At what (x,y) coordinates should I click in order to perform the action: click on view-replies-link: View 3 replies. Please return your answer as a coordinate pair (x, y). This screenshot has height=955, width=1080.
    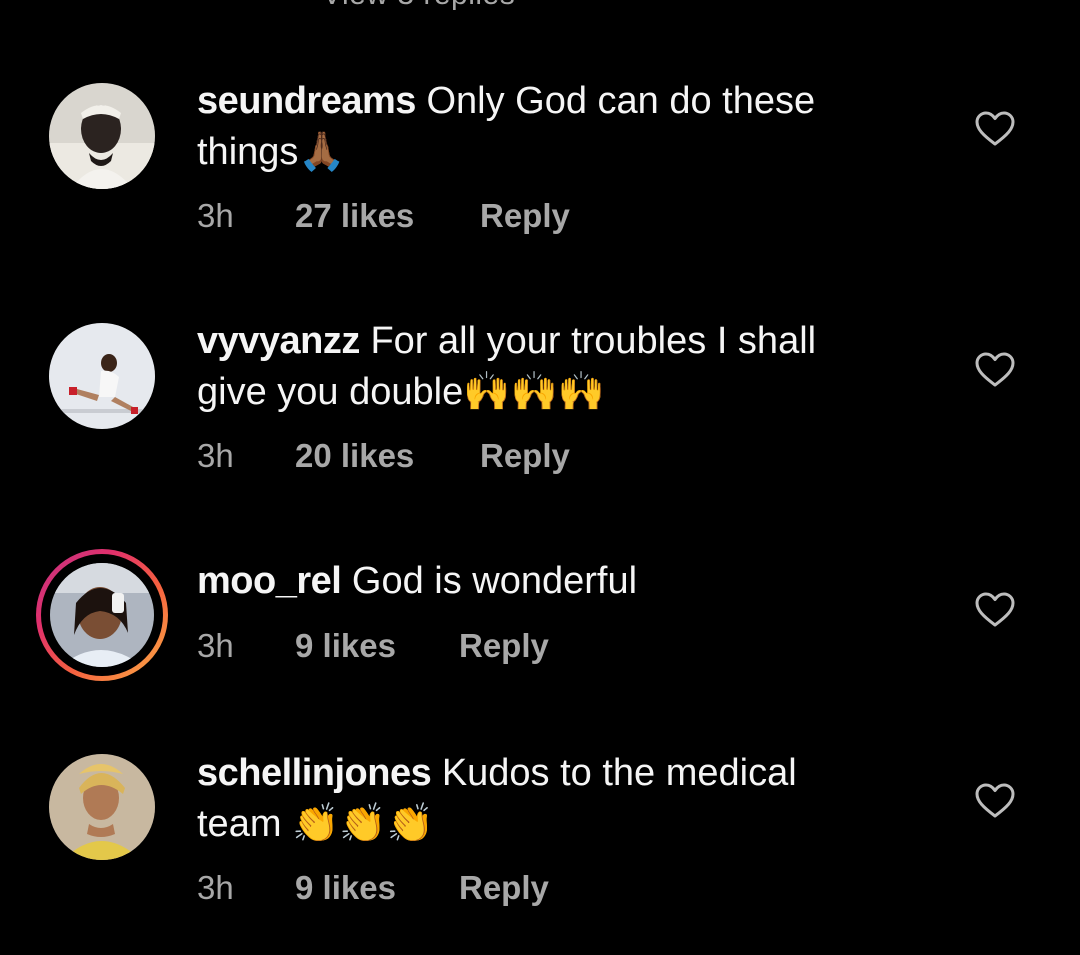
    Looking at the image, I should click on (418, 6).